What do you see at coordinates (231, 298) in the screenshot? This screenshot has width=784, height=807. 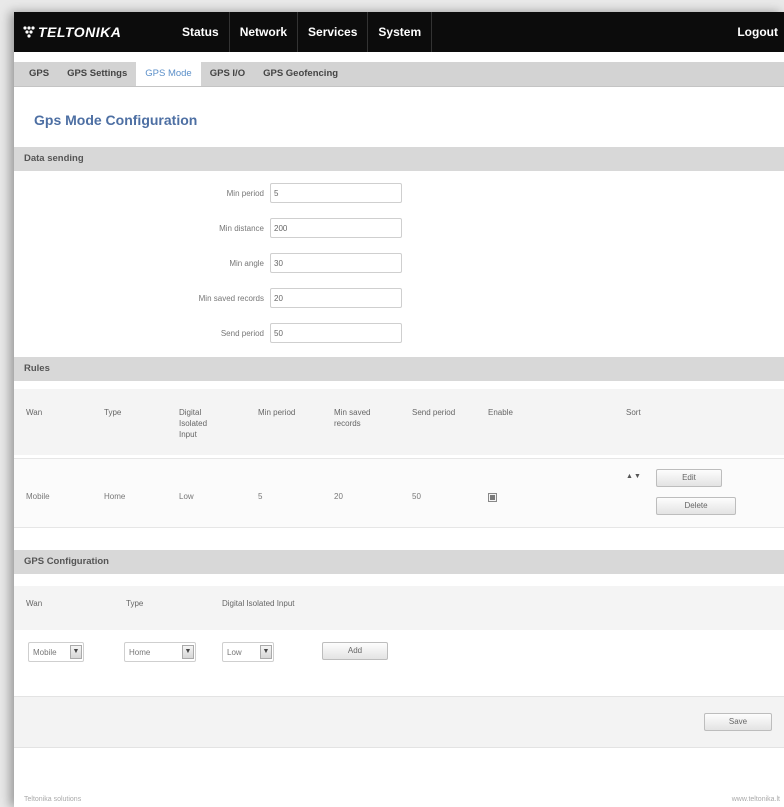 I see `min-saved-records-label: Min saved records` at bounding box center [231, 298].